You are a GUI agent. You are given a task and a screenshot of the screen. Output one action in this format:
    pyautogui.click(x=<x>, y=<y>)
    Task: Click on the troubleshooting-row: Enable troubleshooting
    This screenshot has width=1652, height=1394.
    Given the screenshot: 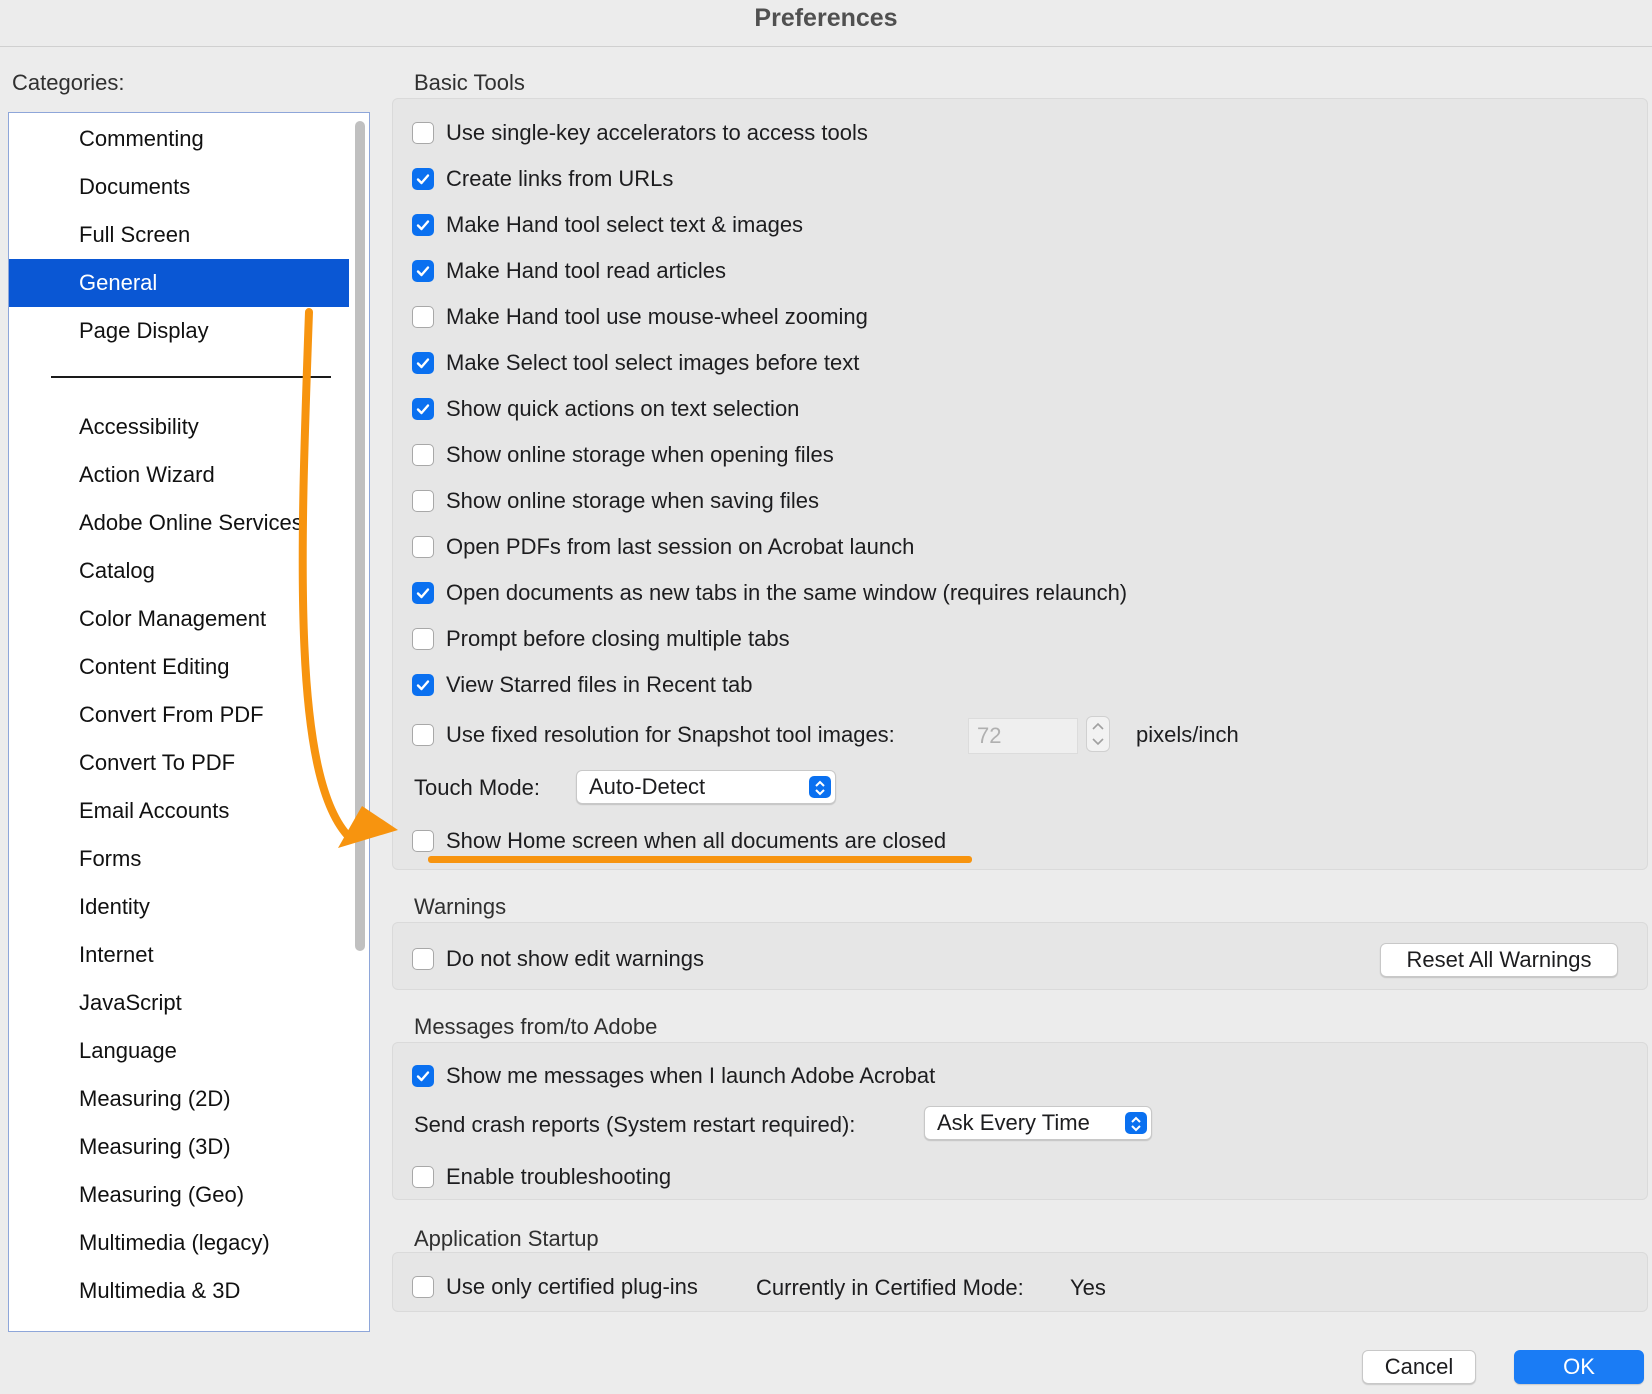 What is the action you would take?
    pyautogui.click(x=541, y=1177)
    